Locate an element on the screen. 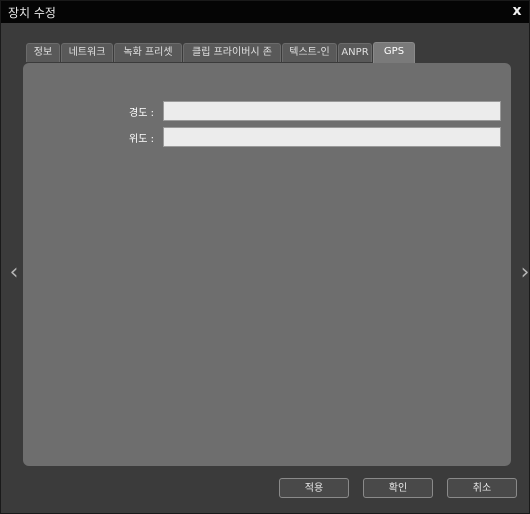 The image size is (530, 514). latitude-label: 위도 : is located at coordinates (141, 139).